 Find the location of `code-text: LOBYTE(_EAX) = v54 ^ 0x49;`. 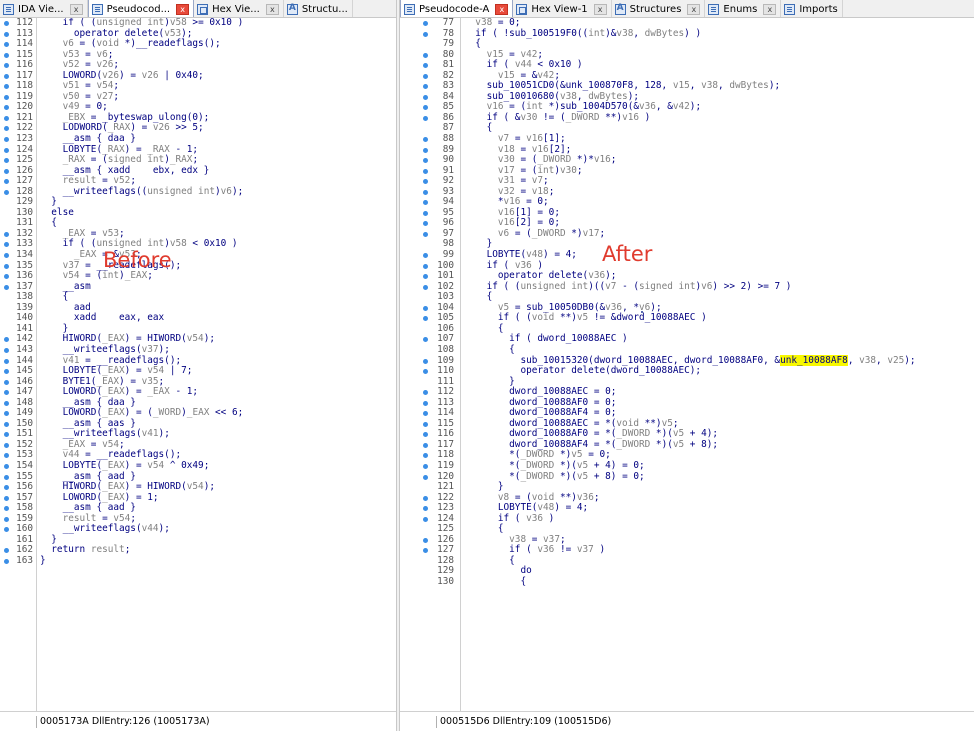

code-text: LOBYTE(_EAX) = v54 ^ 0x49; is located at coordinates (125, 465).